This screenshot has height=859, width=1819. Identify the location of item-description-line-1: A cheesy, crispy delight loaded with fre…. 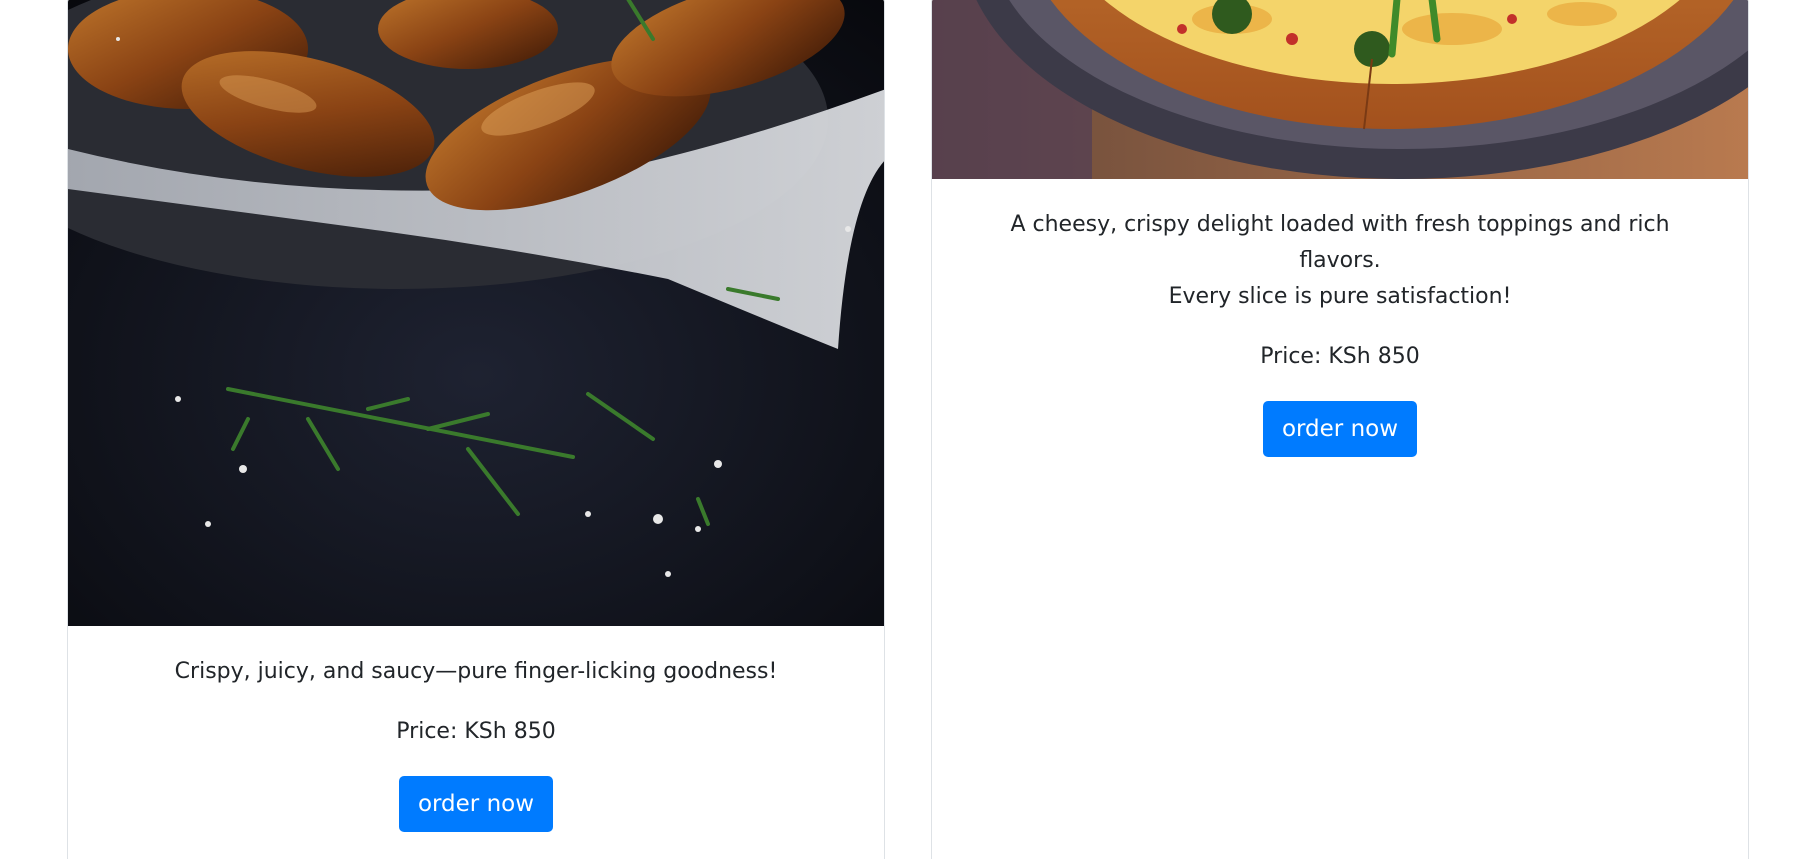
(1340, 242).